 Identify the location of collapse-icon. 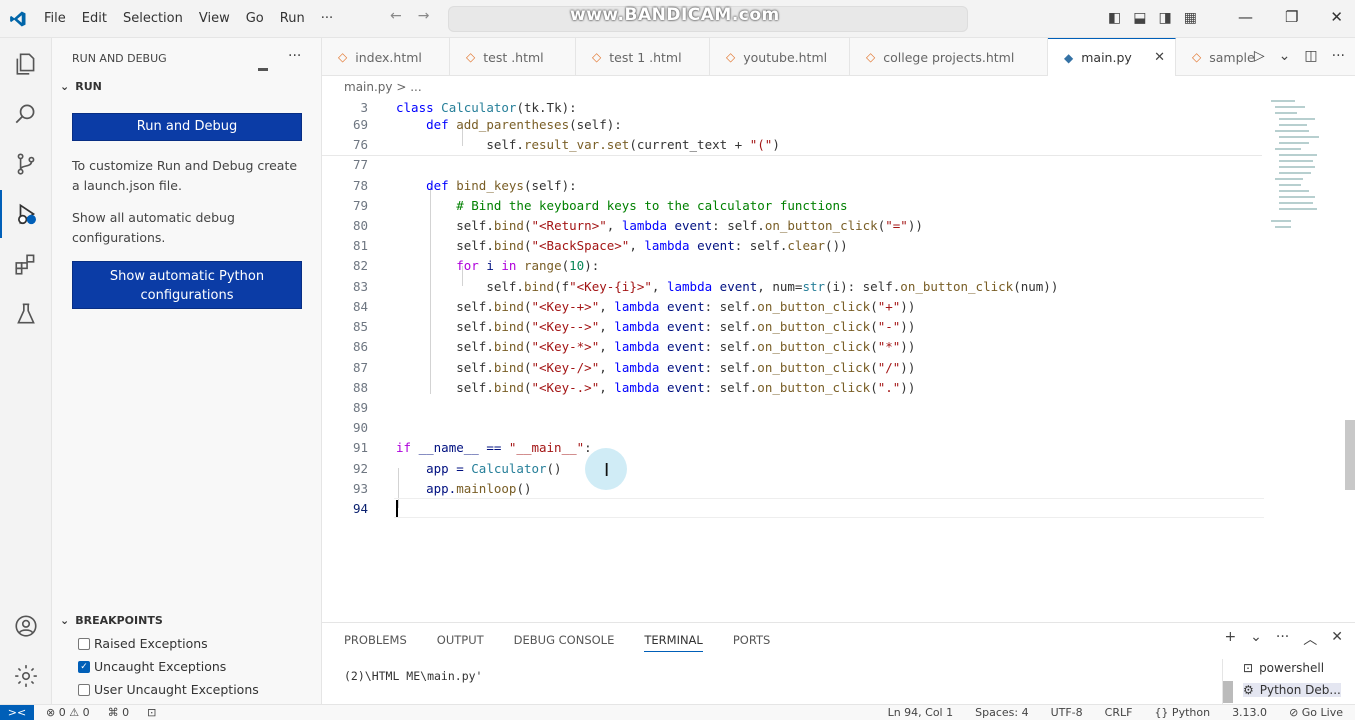
(263, 69).